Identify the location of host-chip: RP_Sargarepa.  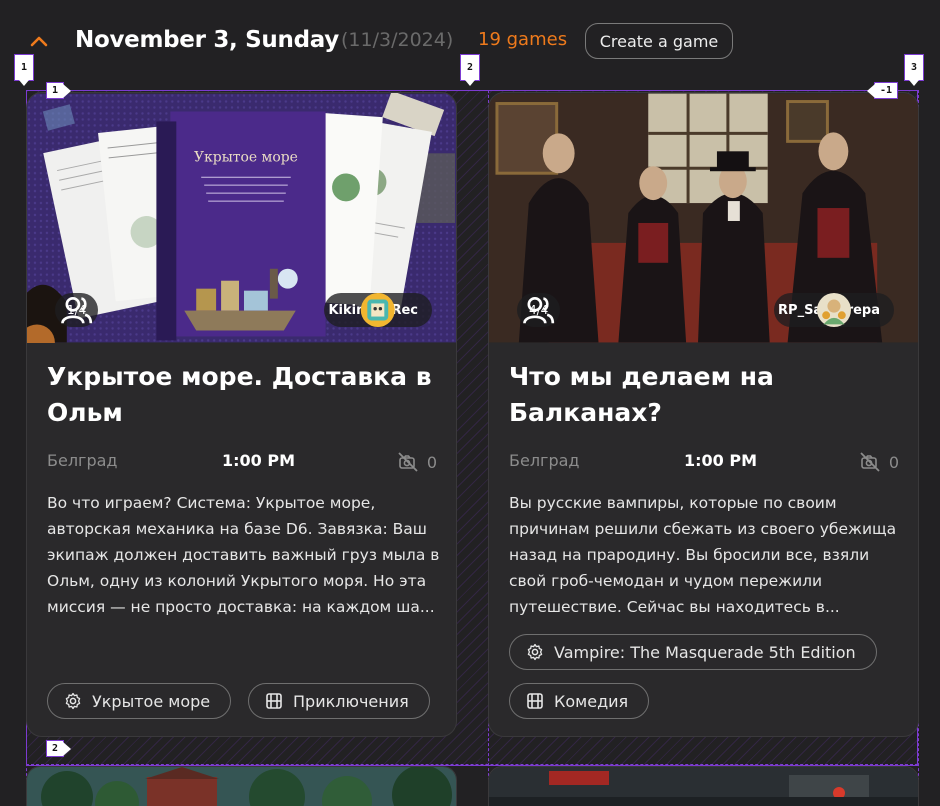
(834, 310).